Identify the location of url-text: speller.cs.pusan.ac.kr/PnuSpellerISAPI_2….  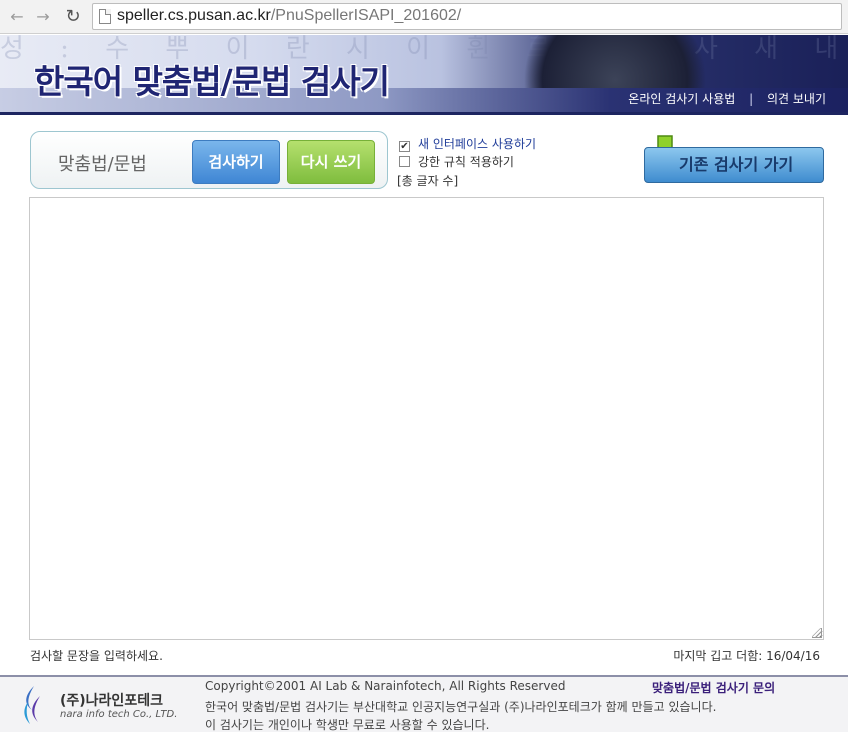
(289, 16).